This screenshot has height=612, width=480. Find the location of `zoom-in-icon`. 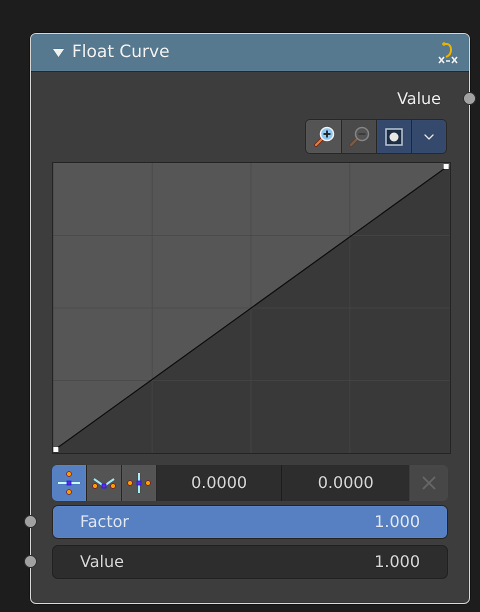

zoom-in-icon is located at coordinates (323, 137).